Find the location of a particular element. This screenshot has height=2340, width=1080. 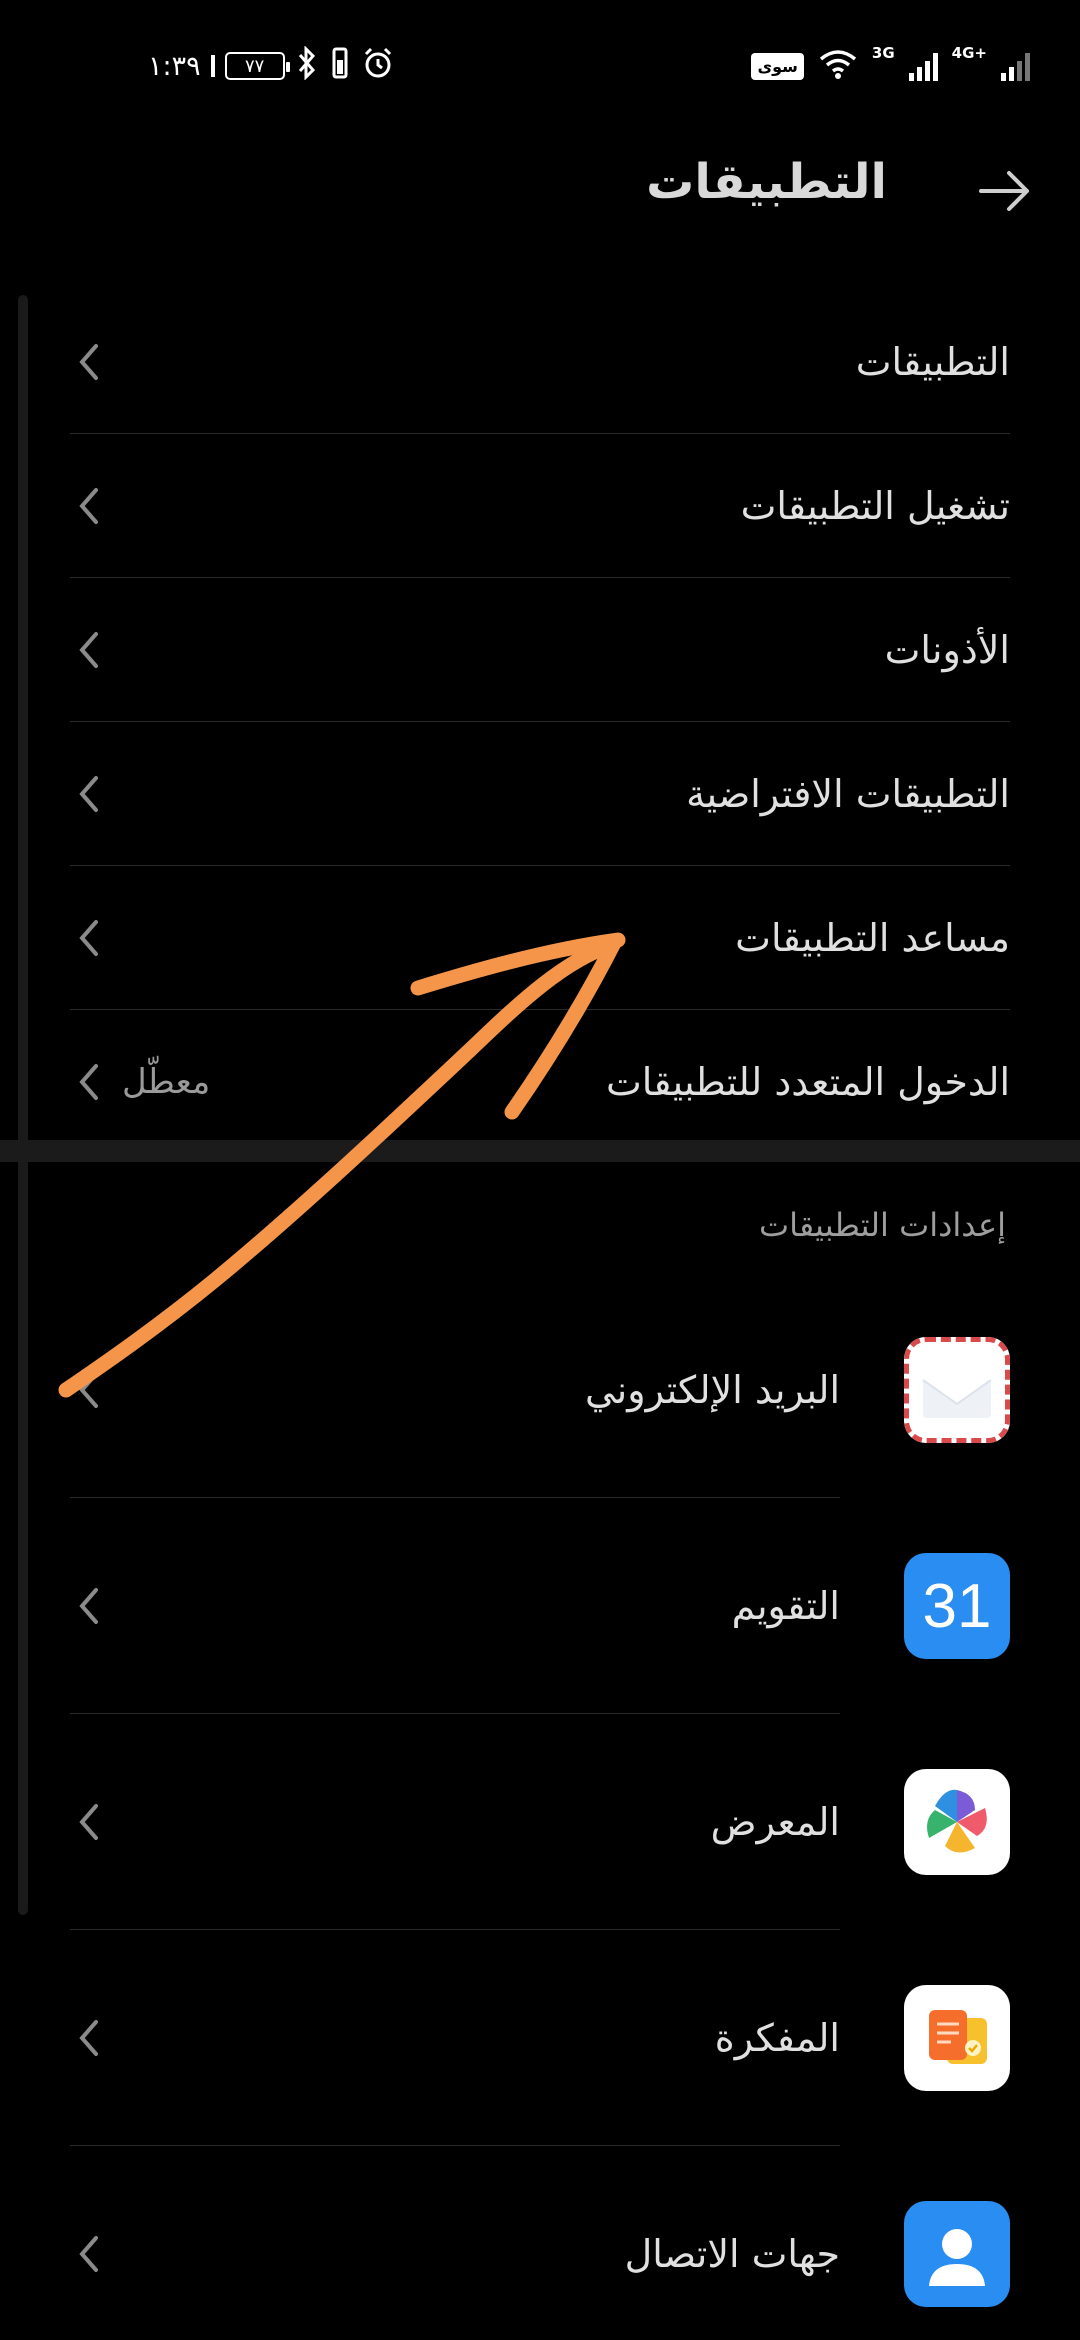

battery-icon: ٧٧ is located at coordinates (257, 66).